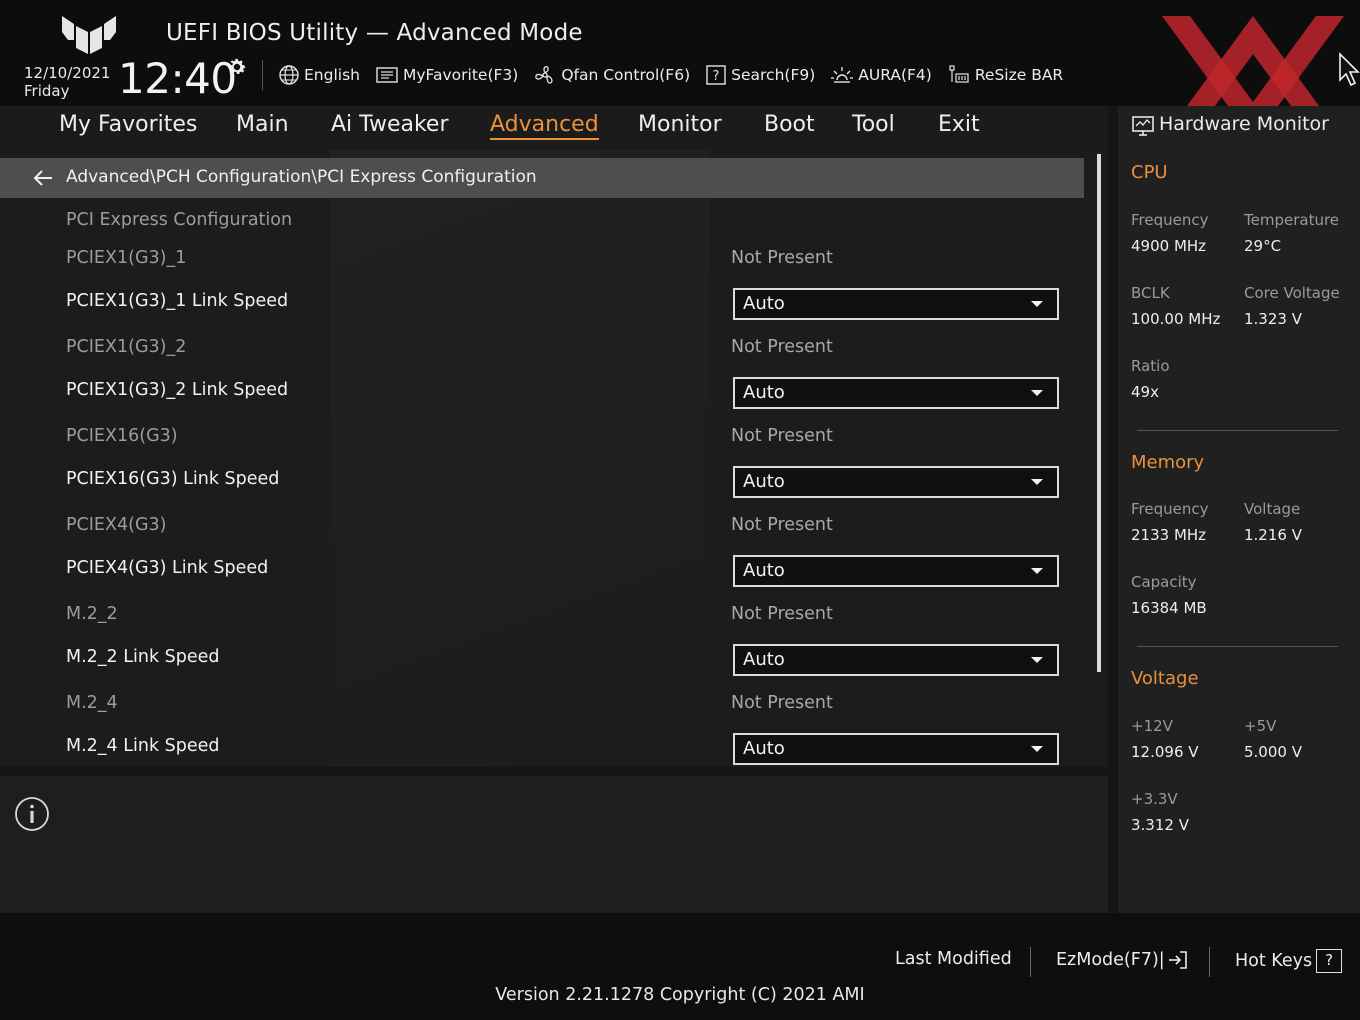 Image resolution: width=1360 pixels, height=1020 pixels. What do you see at coordinates (1169, 608) in the screenshot?
I see `capacity-value: 16384 MB` at bounding box center [1169, 608].